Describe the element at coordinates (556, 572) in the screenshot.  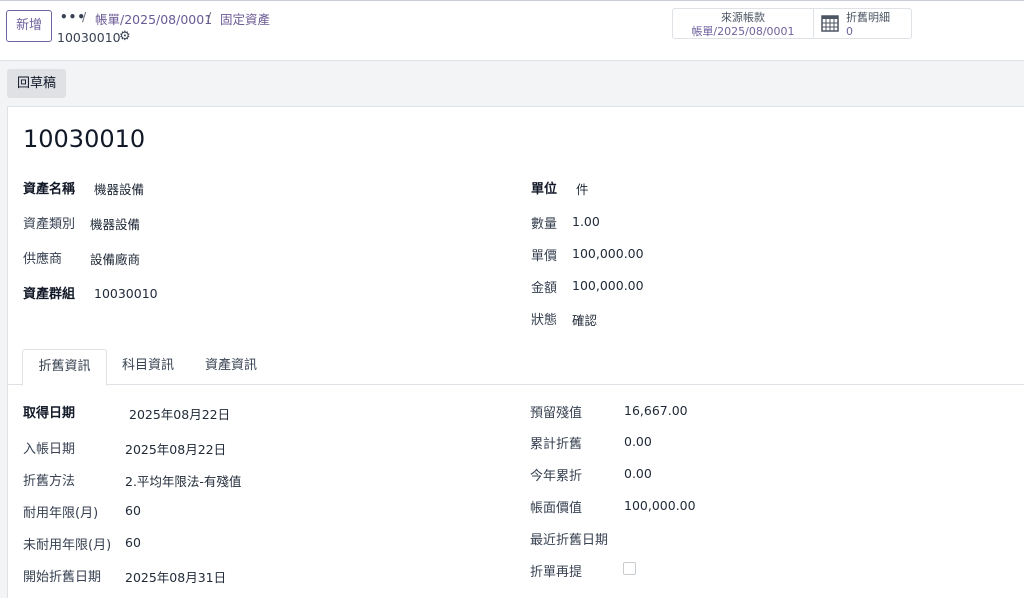
I see `re-depreciate-label: 折單再提` at that location.